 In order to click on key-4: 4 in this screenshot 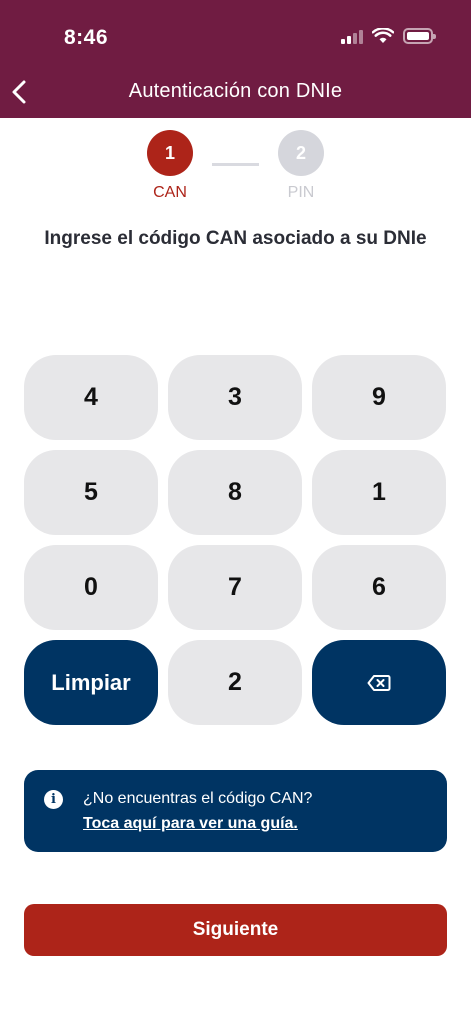, I will do `click(91, 397)`.